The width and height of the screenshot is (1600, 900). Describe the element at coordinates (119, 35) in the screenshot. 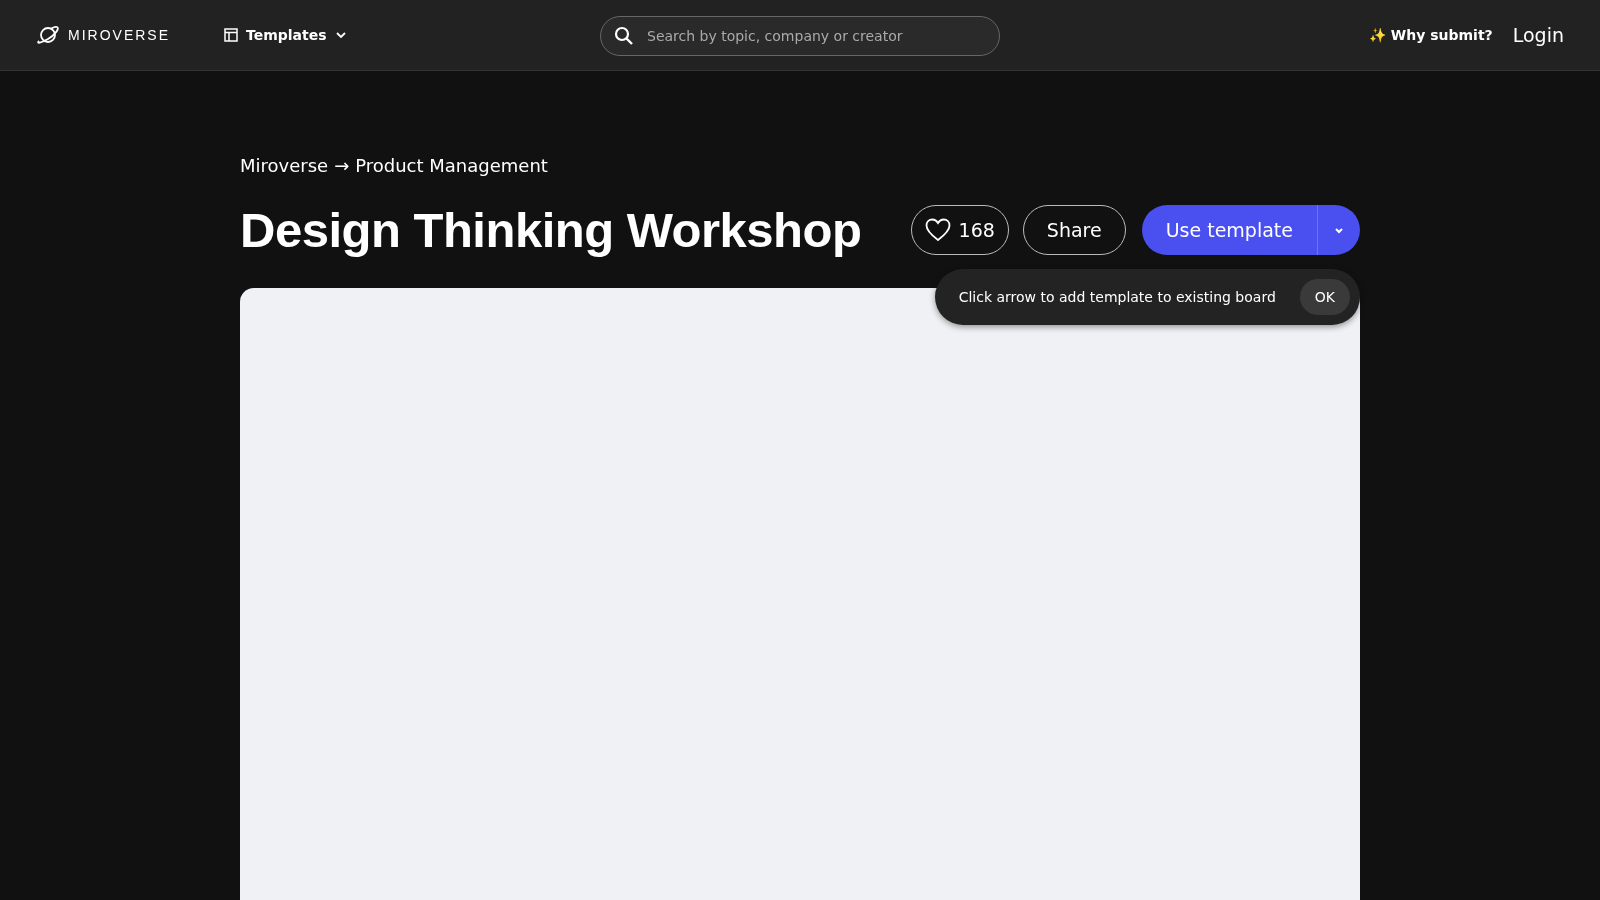

I see `logo-text: MIROVERSE` at that location.